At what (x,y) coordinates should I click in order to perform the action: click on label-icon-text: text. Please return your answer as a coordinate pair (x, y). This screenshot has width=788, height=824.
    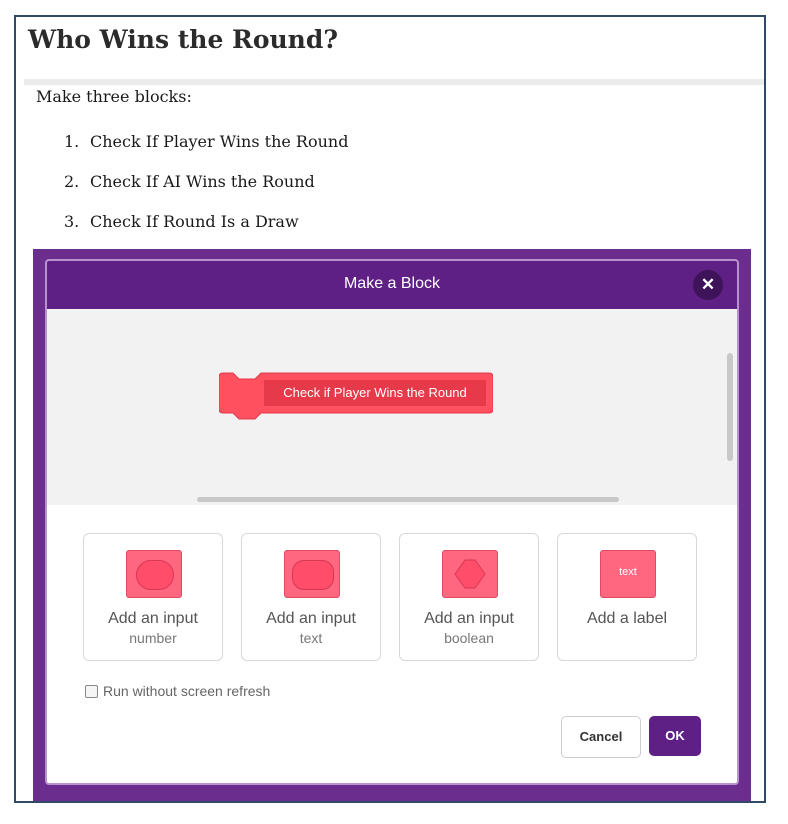
    Looking at the image, I should click on (628, 572).